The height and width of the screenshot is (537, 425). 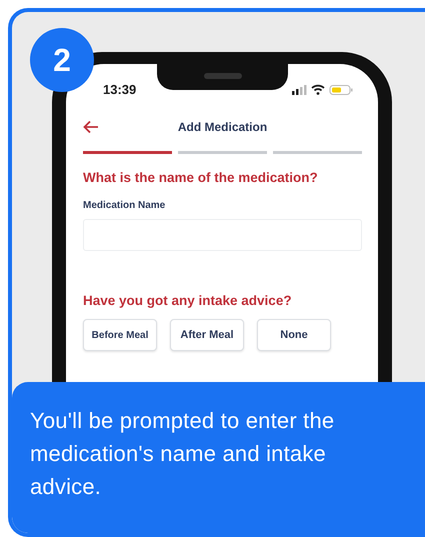 I want to click on intake-option-button: None, so click(x=294, y=335).